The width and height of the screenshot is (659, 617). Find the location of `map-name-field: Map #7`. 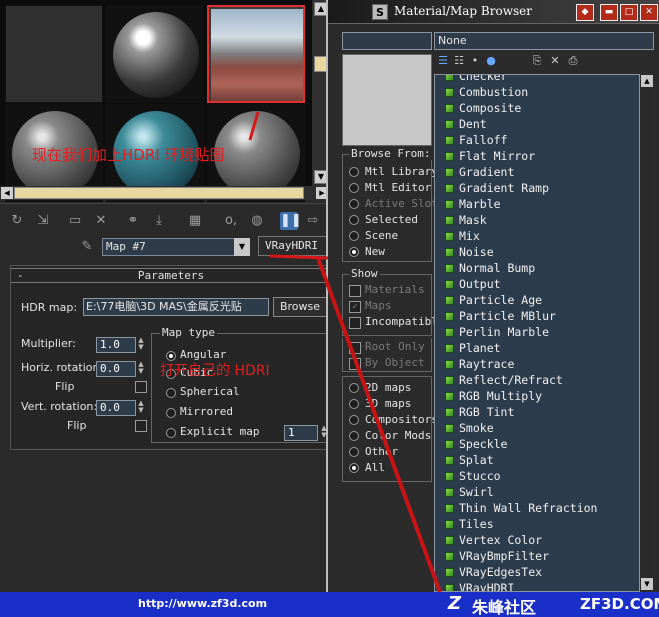

map-name-field: Map #7 is located at coordinates (176, 247).